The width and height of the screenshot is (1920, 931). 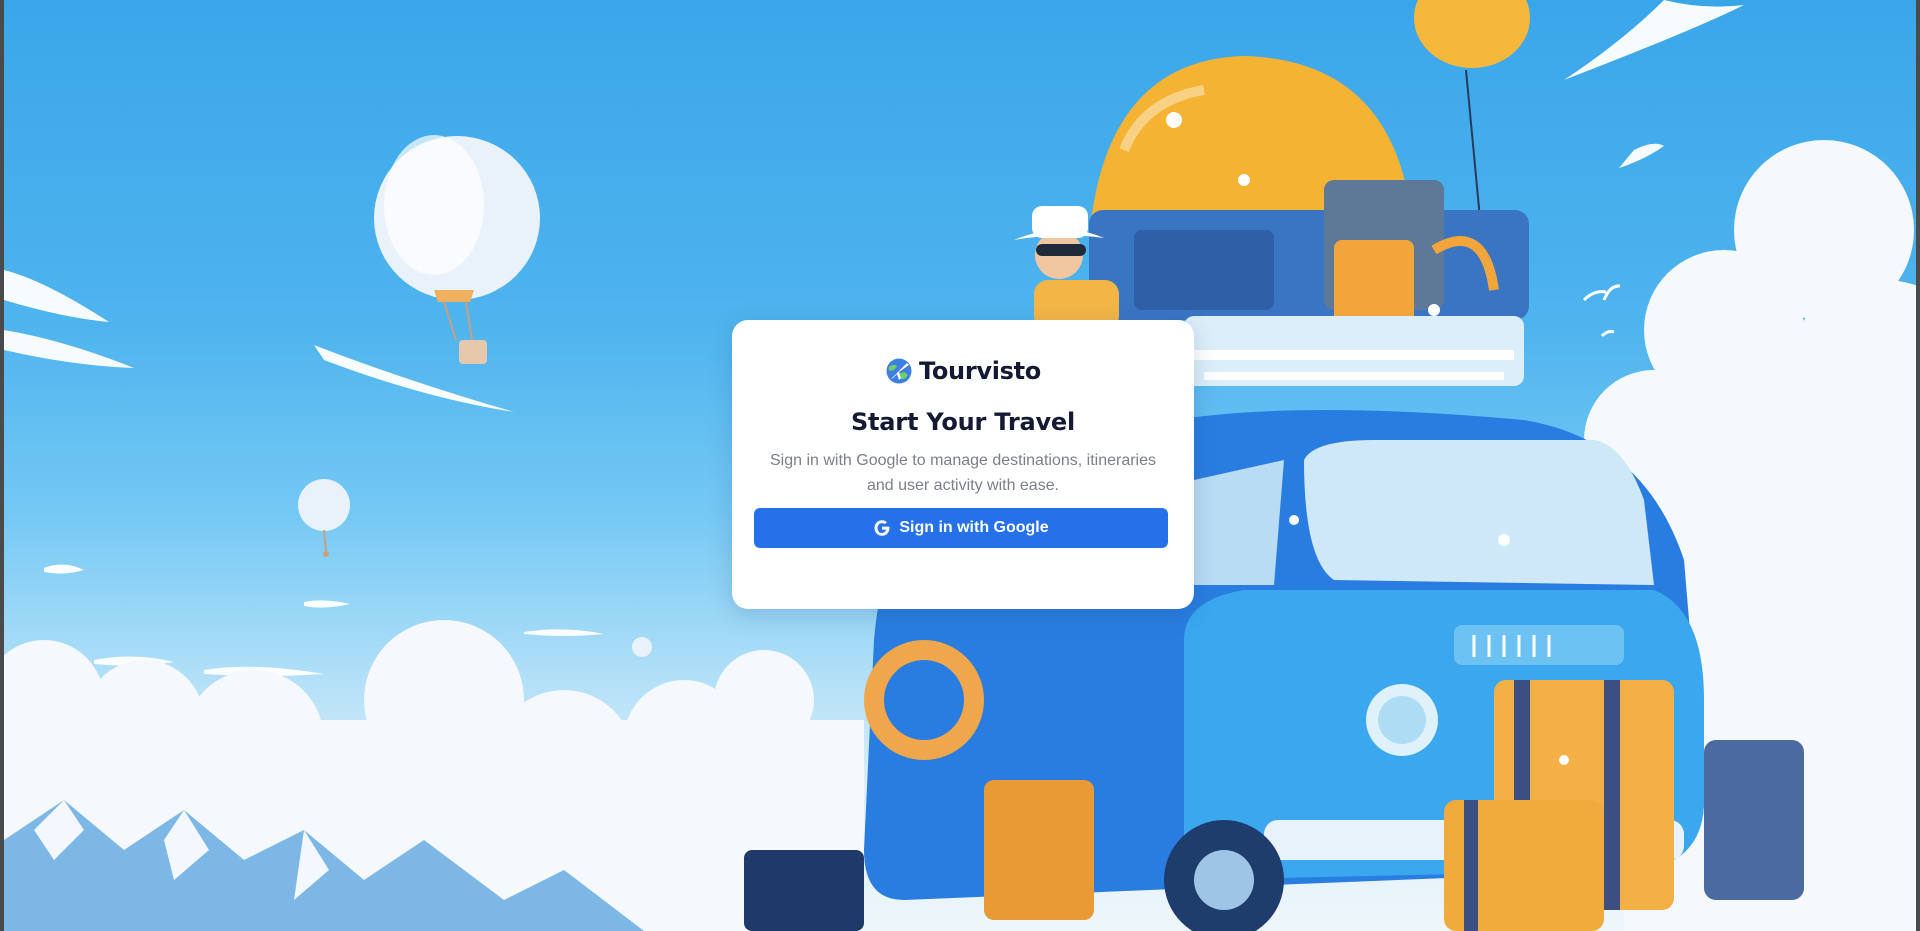 I want to click on brand: Tourvisto, so click(x=963, y=371).